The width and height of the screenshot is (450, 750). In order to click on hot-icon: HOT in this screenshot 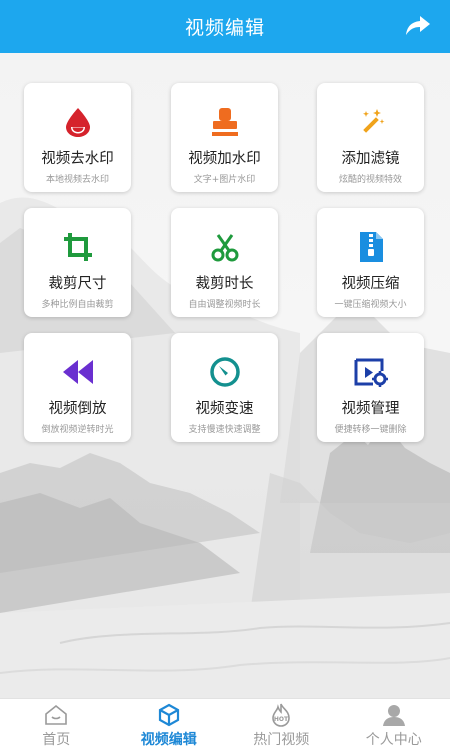, I will do `click(281, 715)`.